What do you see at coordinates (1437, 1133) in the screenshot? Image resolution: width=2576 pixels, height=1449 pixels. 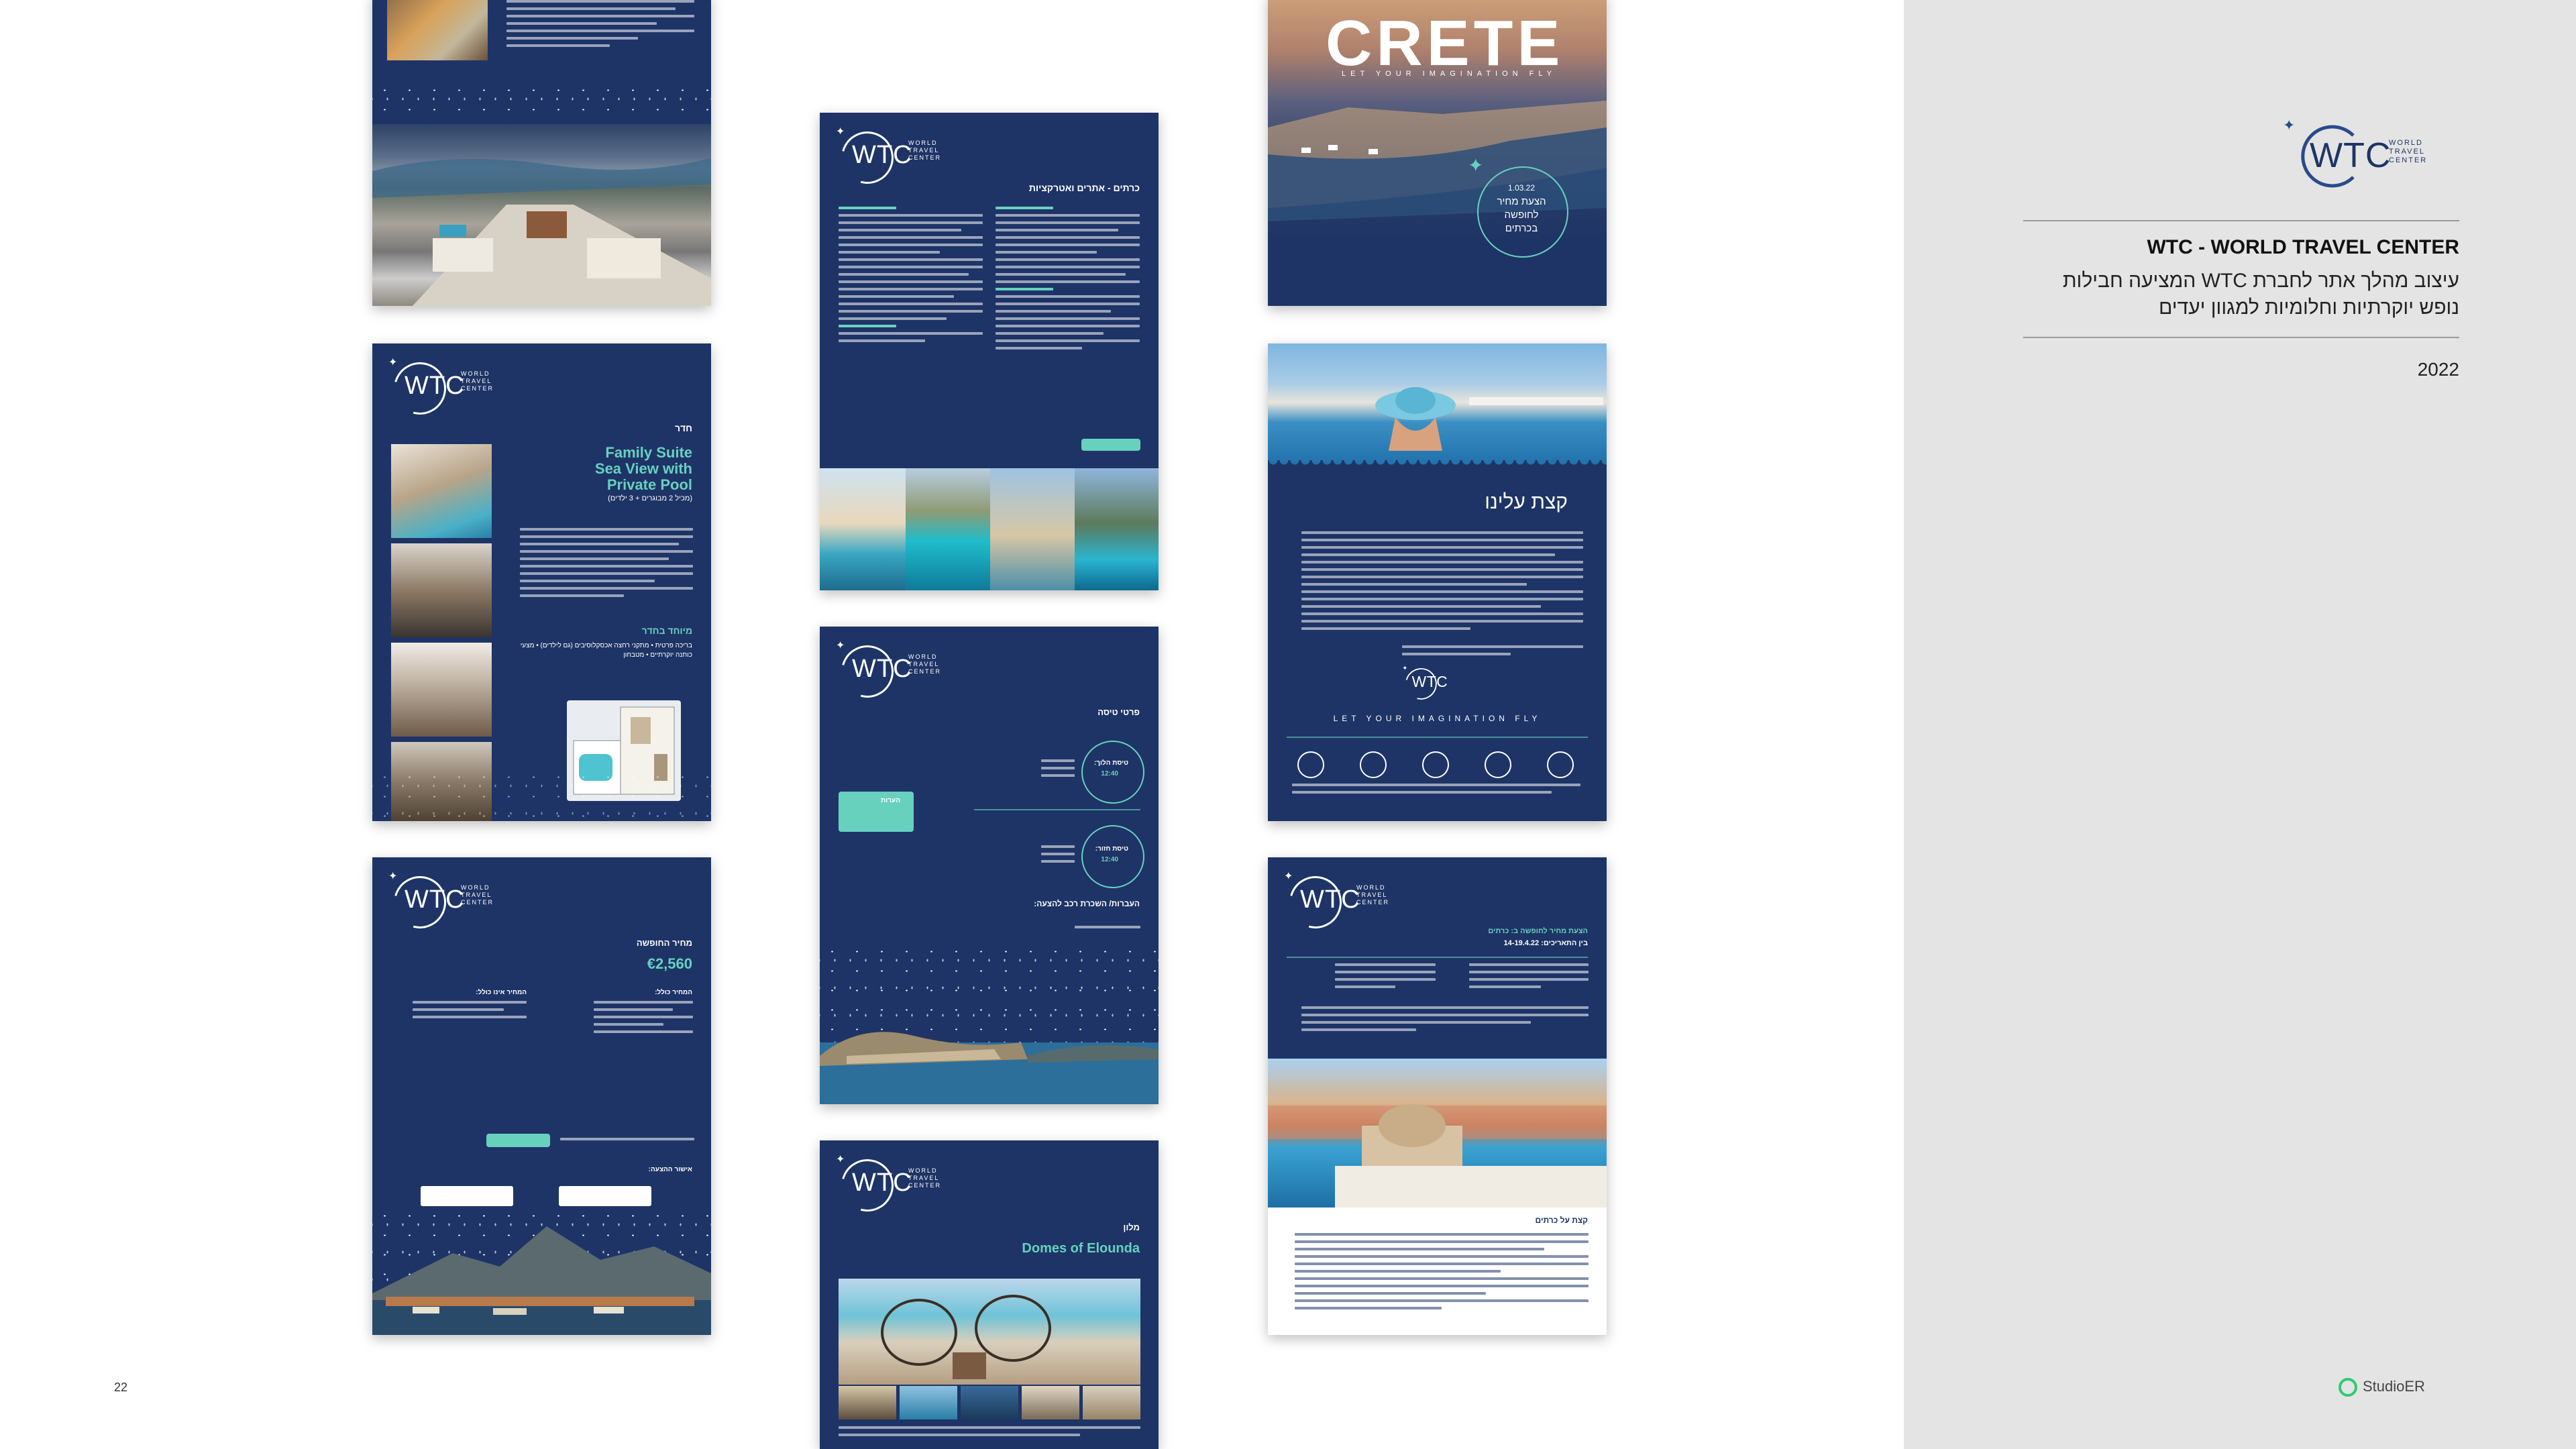 I see `chania-mosque-photo` at bounding box center [1437, 1133].